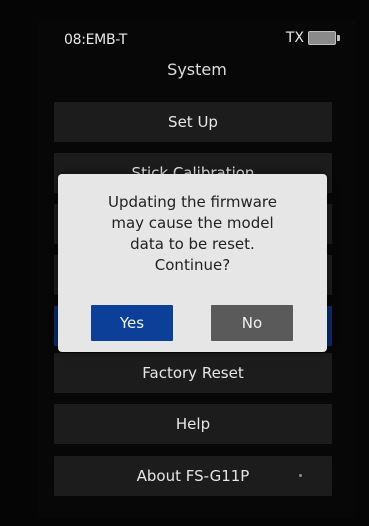 The width and height of the screenshot is (369, 526). I want to click on no-button: No, so click(252, 323).